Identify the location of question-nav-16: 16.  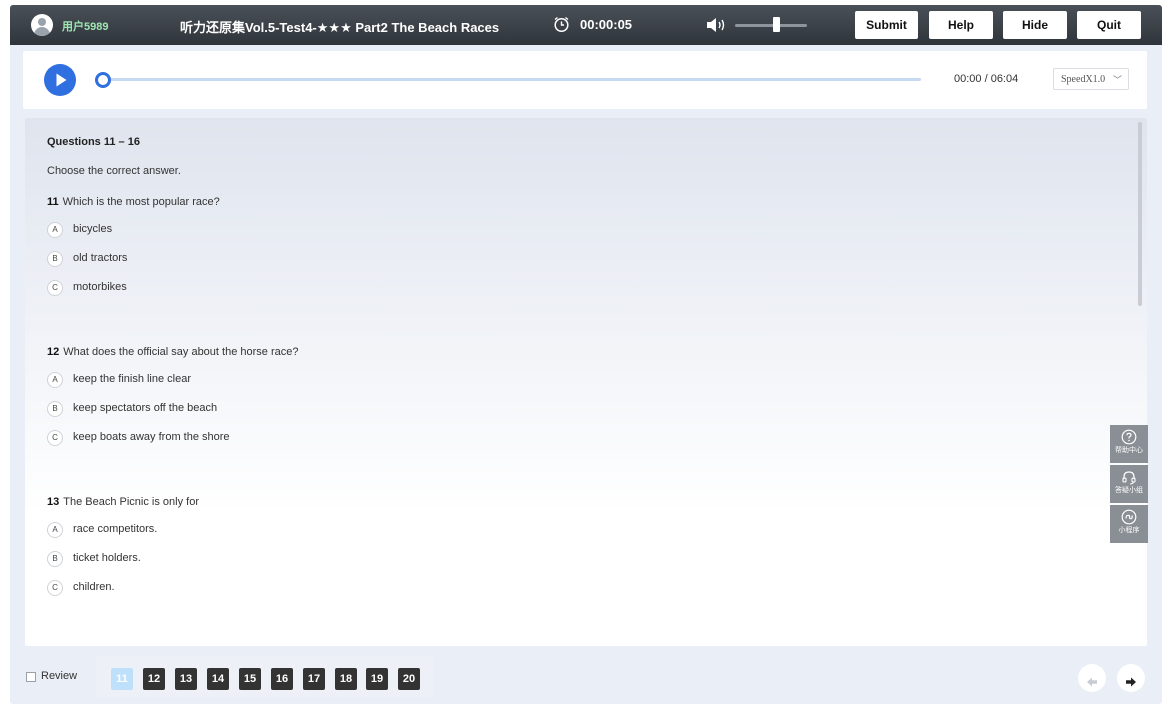
(282, 679).